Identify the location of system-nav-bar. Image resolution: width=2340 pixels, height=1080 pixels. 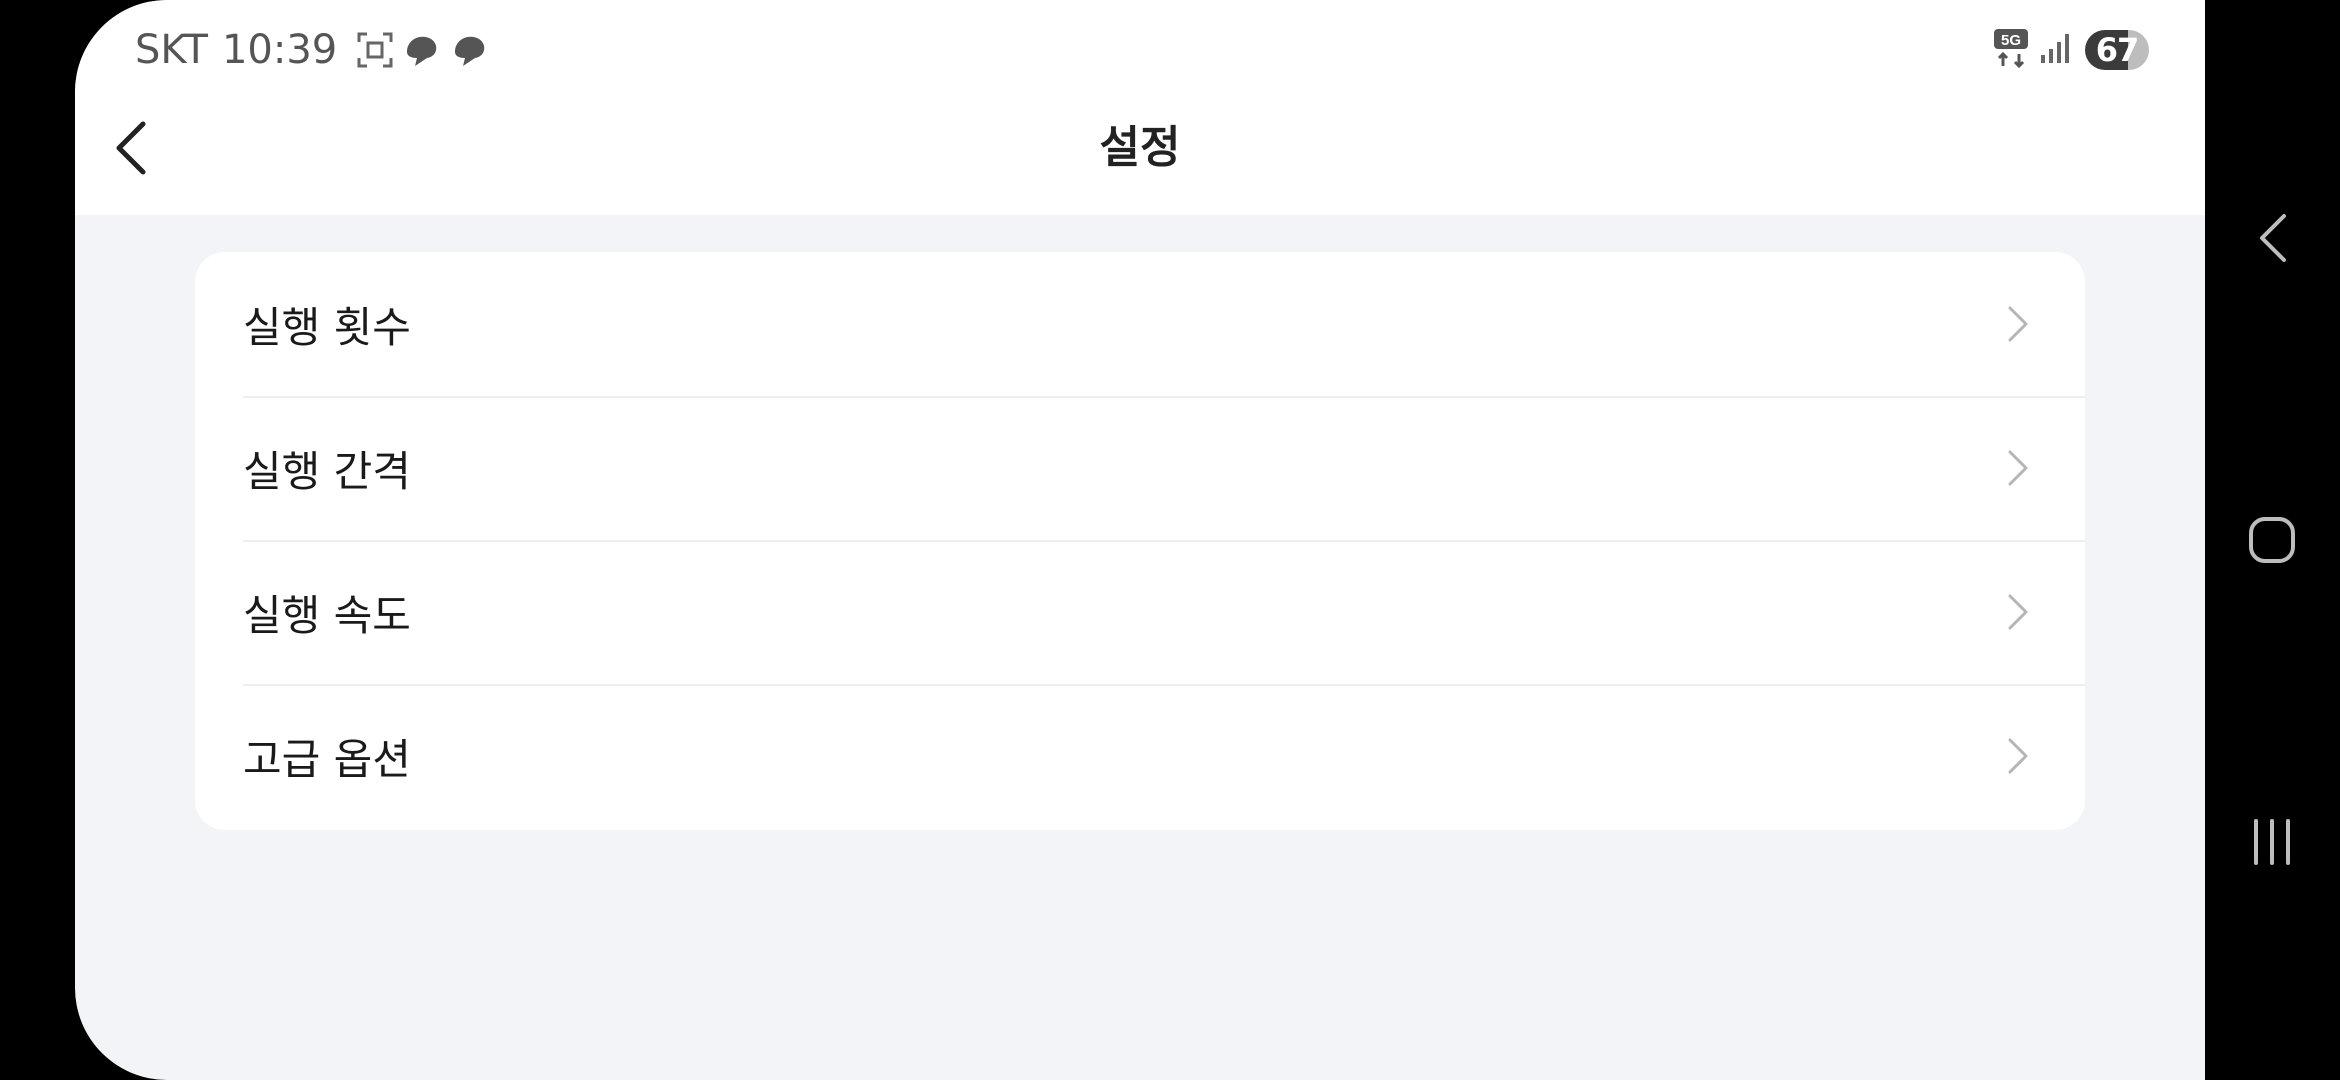
(2272, 540).